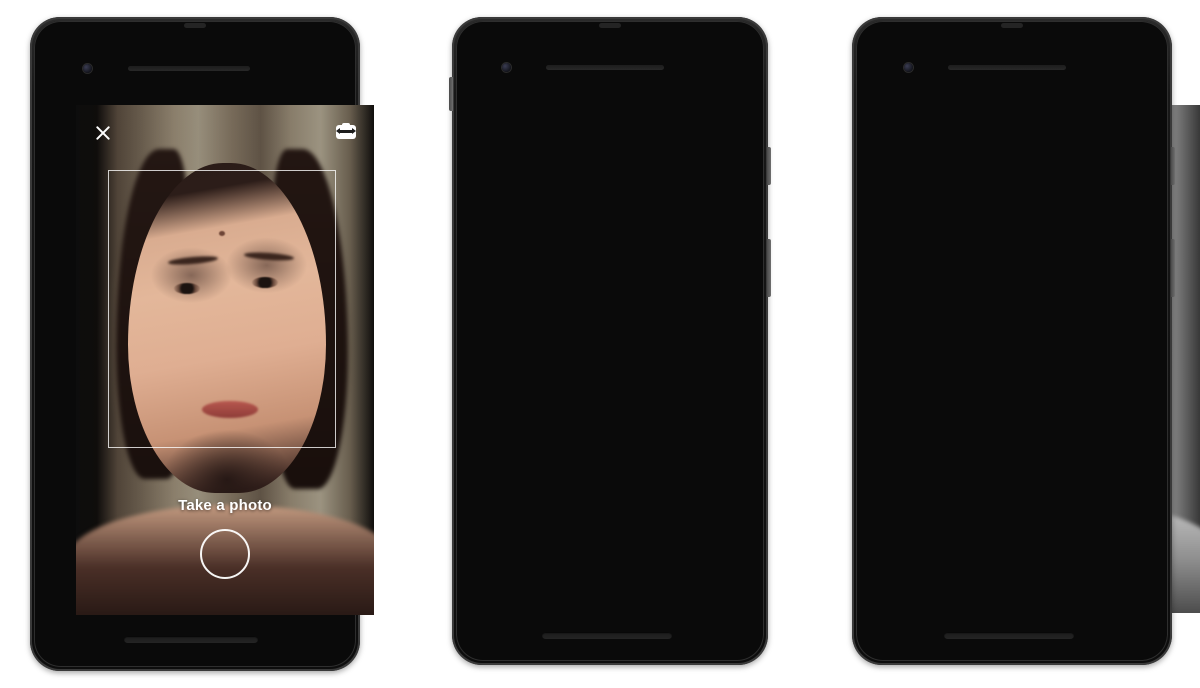  Describe the element at coordinates (769, 166) in the screenshot. I see `phone2-power-button` at that location.